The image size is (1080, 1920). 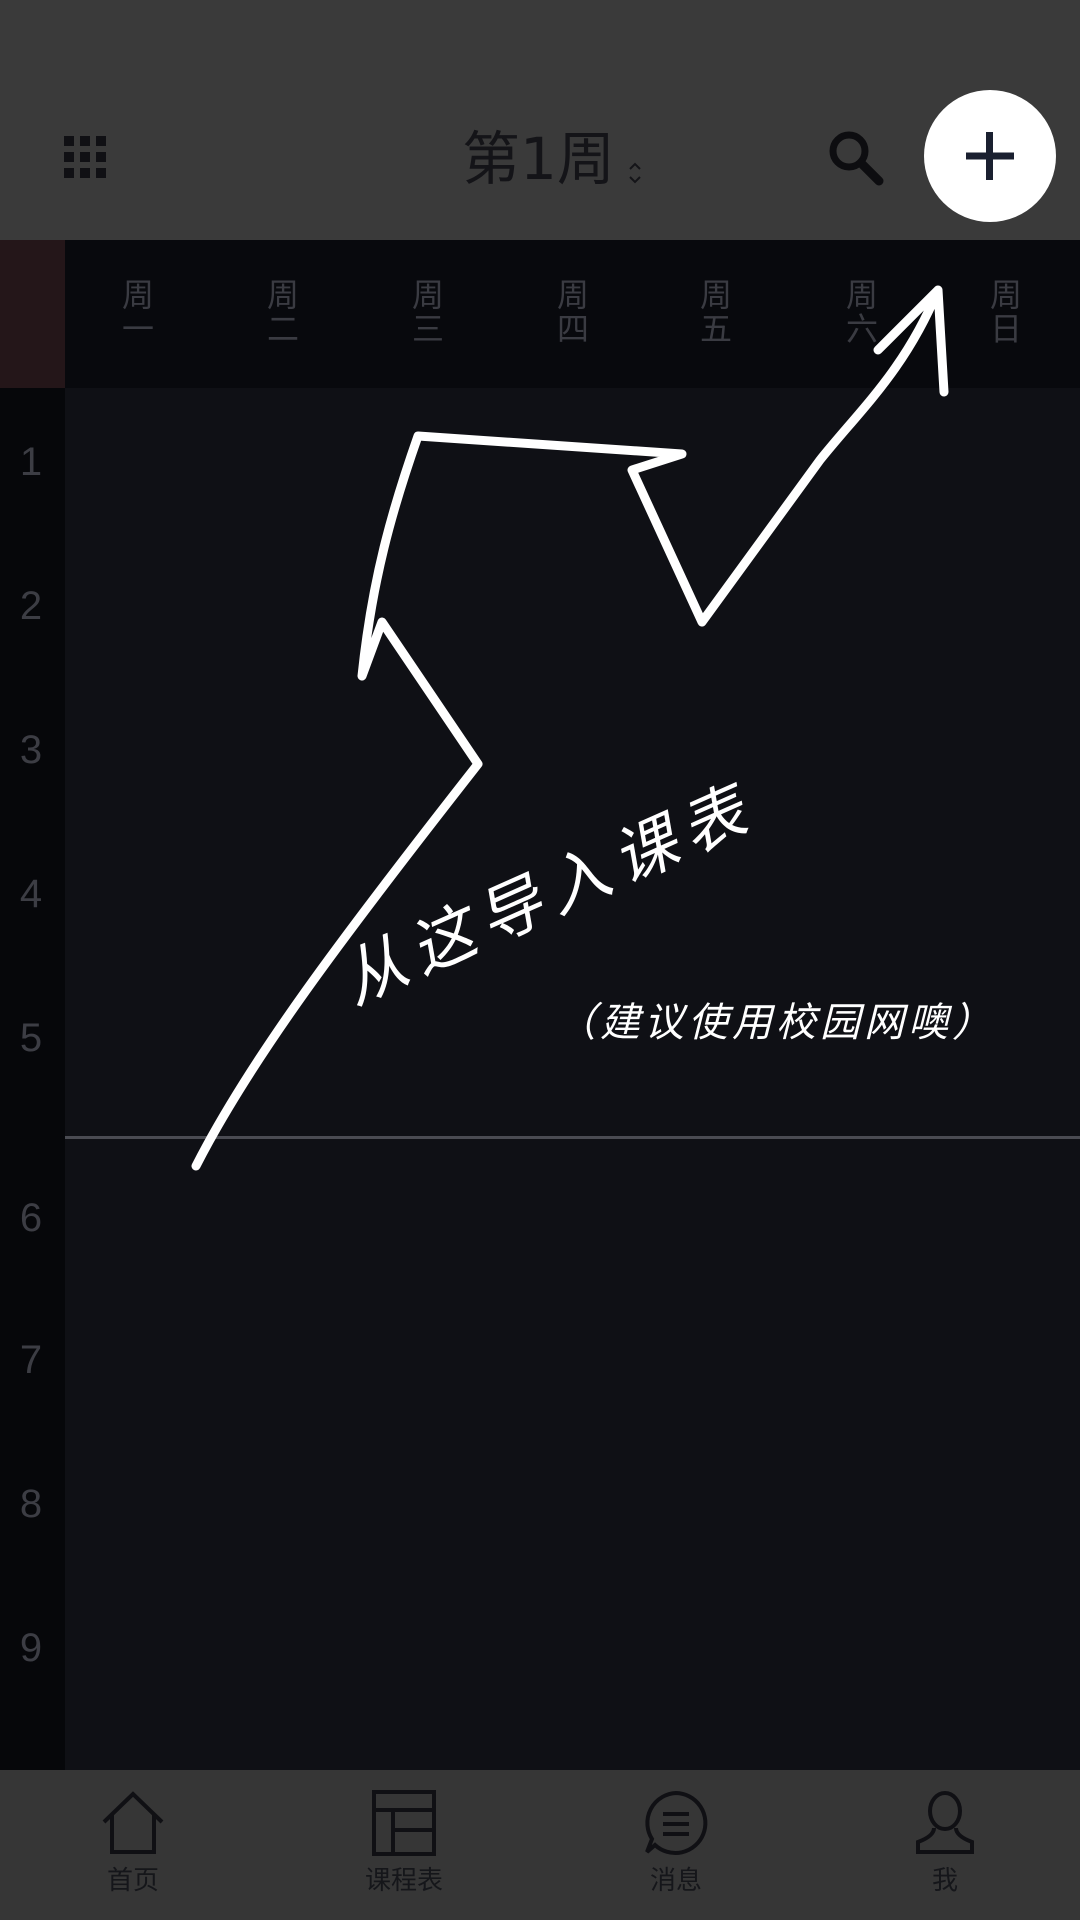 I want to click on home-icon, so click(x=133, y=1822).